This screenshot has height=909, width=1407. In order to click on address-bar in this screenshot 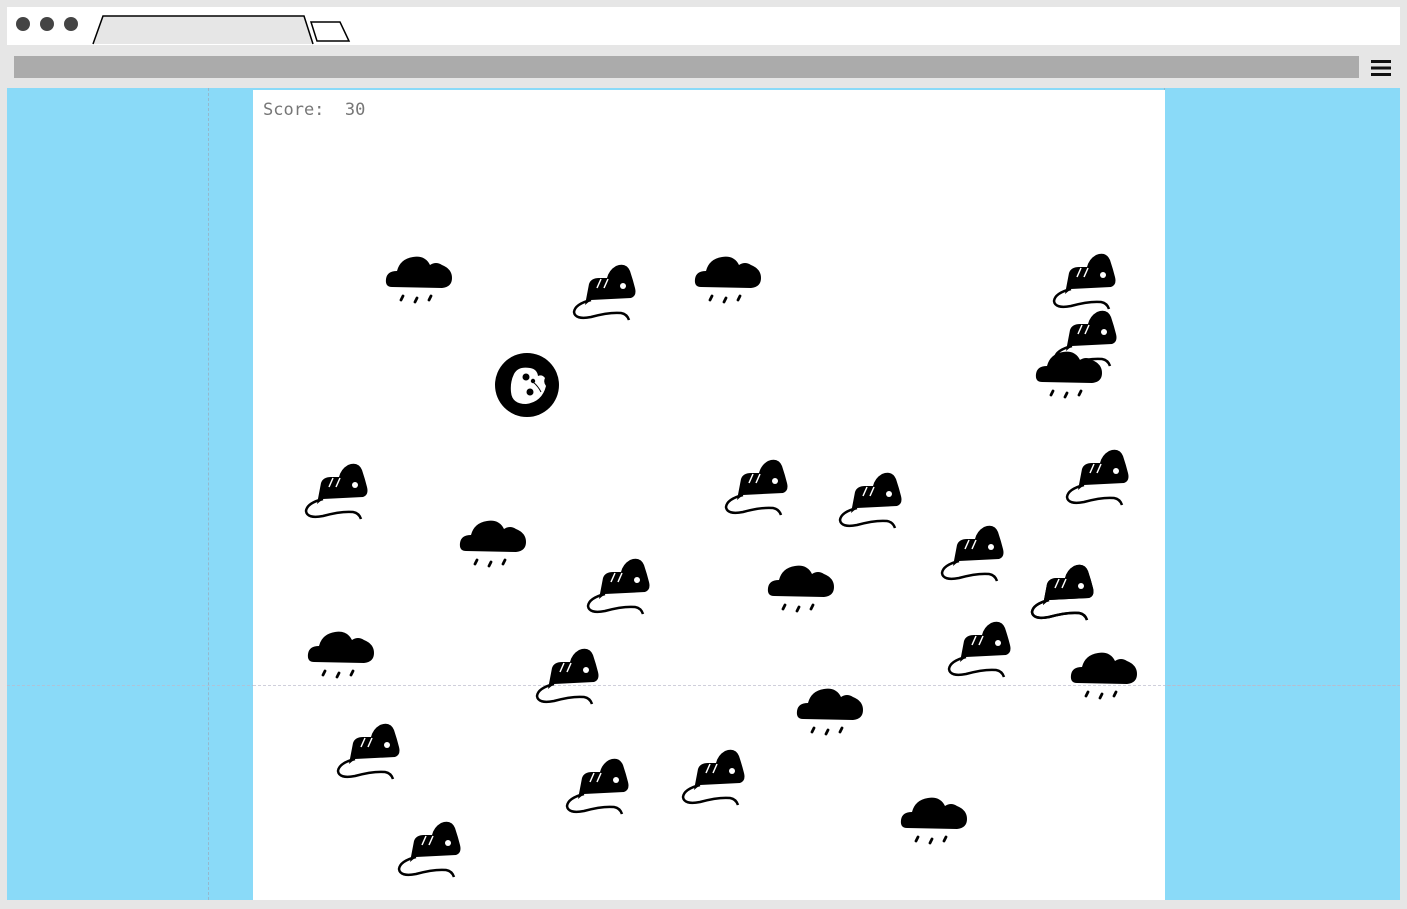, I will do `click(686, 67)`.